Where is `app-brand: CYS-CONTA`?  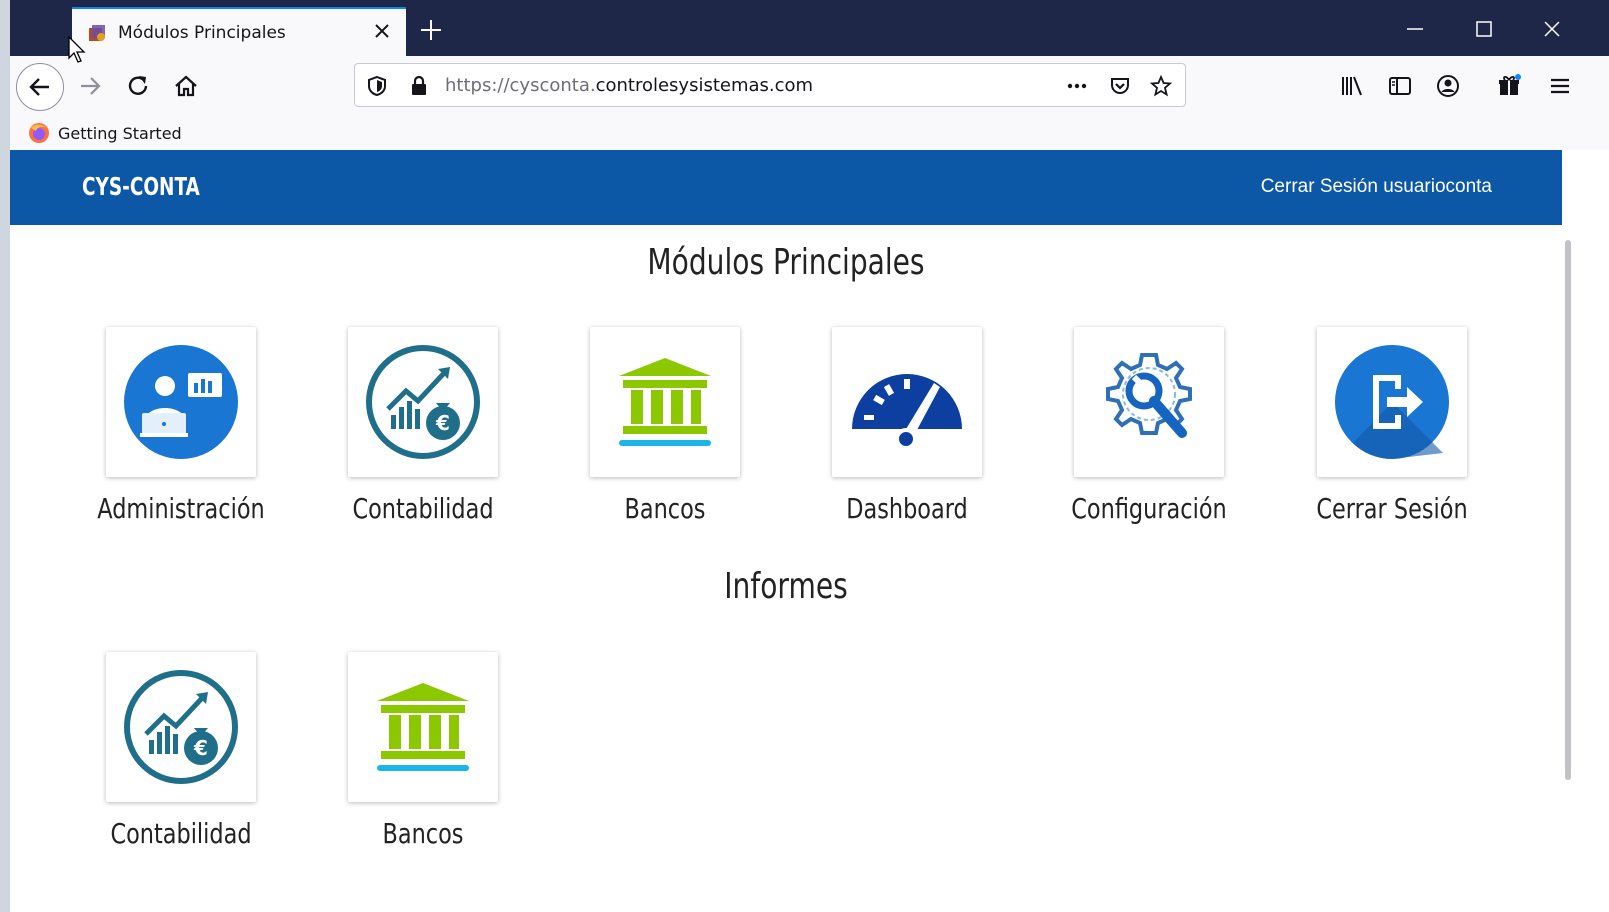
app-brand: CYS-CONTA is located at coordinates (141, 186).